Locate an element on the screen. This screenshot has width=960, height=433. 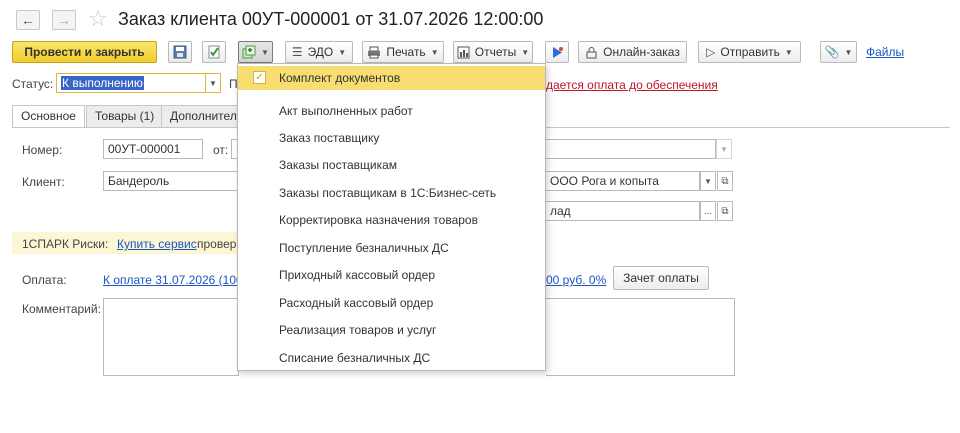
paperclip-icon: 📎 is located at coordinates (832, 52).